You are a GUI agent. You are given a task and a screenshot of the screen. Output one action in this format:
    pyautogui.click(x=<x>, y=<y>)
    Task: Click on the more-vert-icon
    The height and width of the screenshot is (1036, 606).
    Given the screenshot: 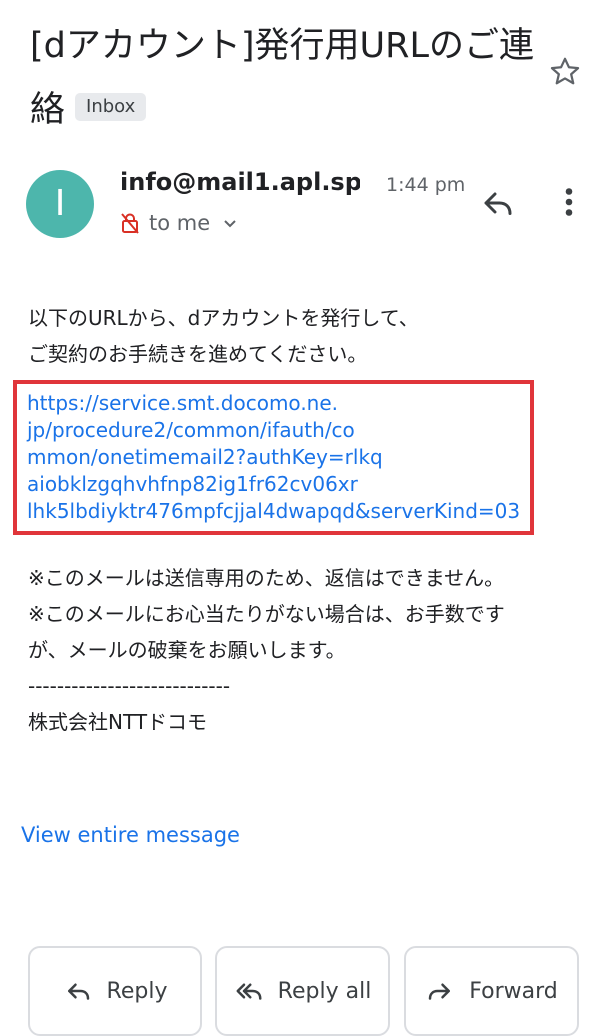 What is the action you would take?
    pyautogui.click(x=569, y=202)
    